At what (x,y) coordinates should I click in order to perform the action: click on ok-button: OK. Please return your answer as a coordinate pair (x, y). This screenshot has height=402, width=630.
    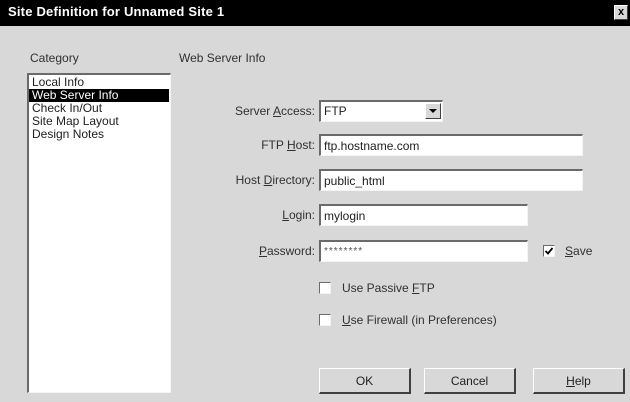
    Looking at the image, I should click on (365, 381).